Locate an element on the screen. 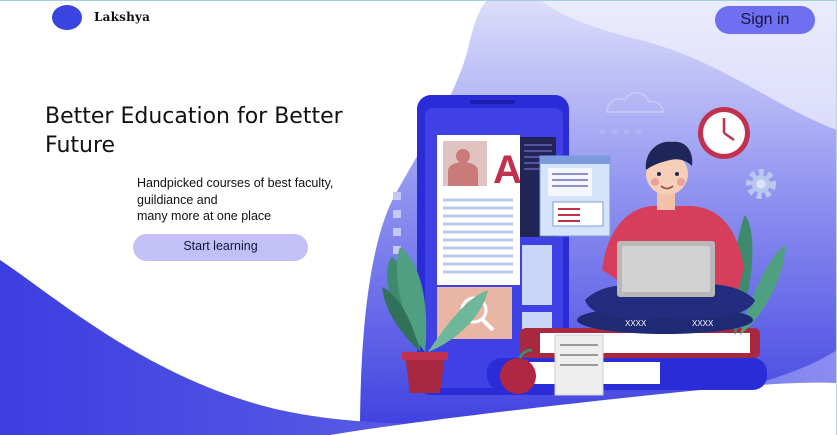 The height and width of the screenshot is (435, 837). gear-icon is located at coordinates (761, 184).